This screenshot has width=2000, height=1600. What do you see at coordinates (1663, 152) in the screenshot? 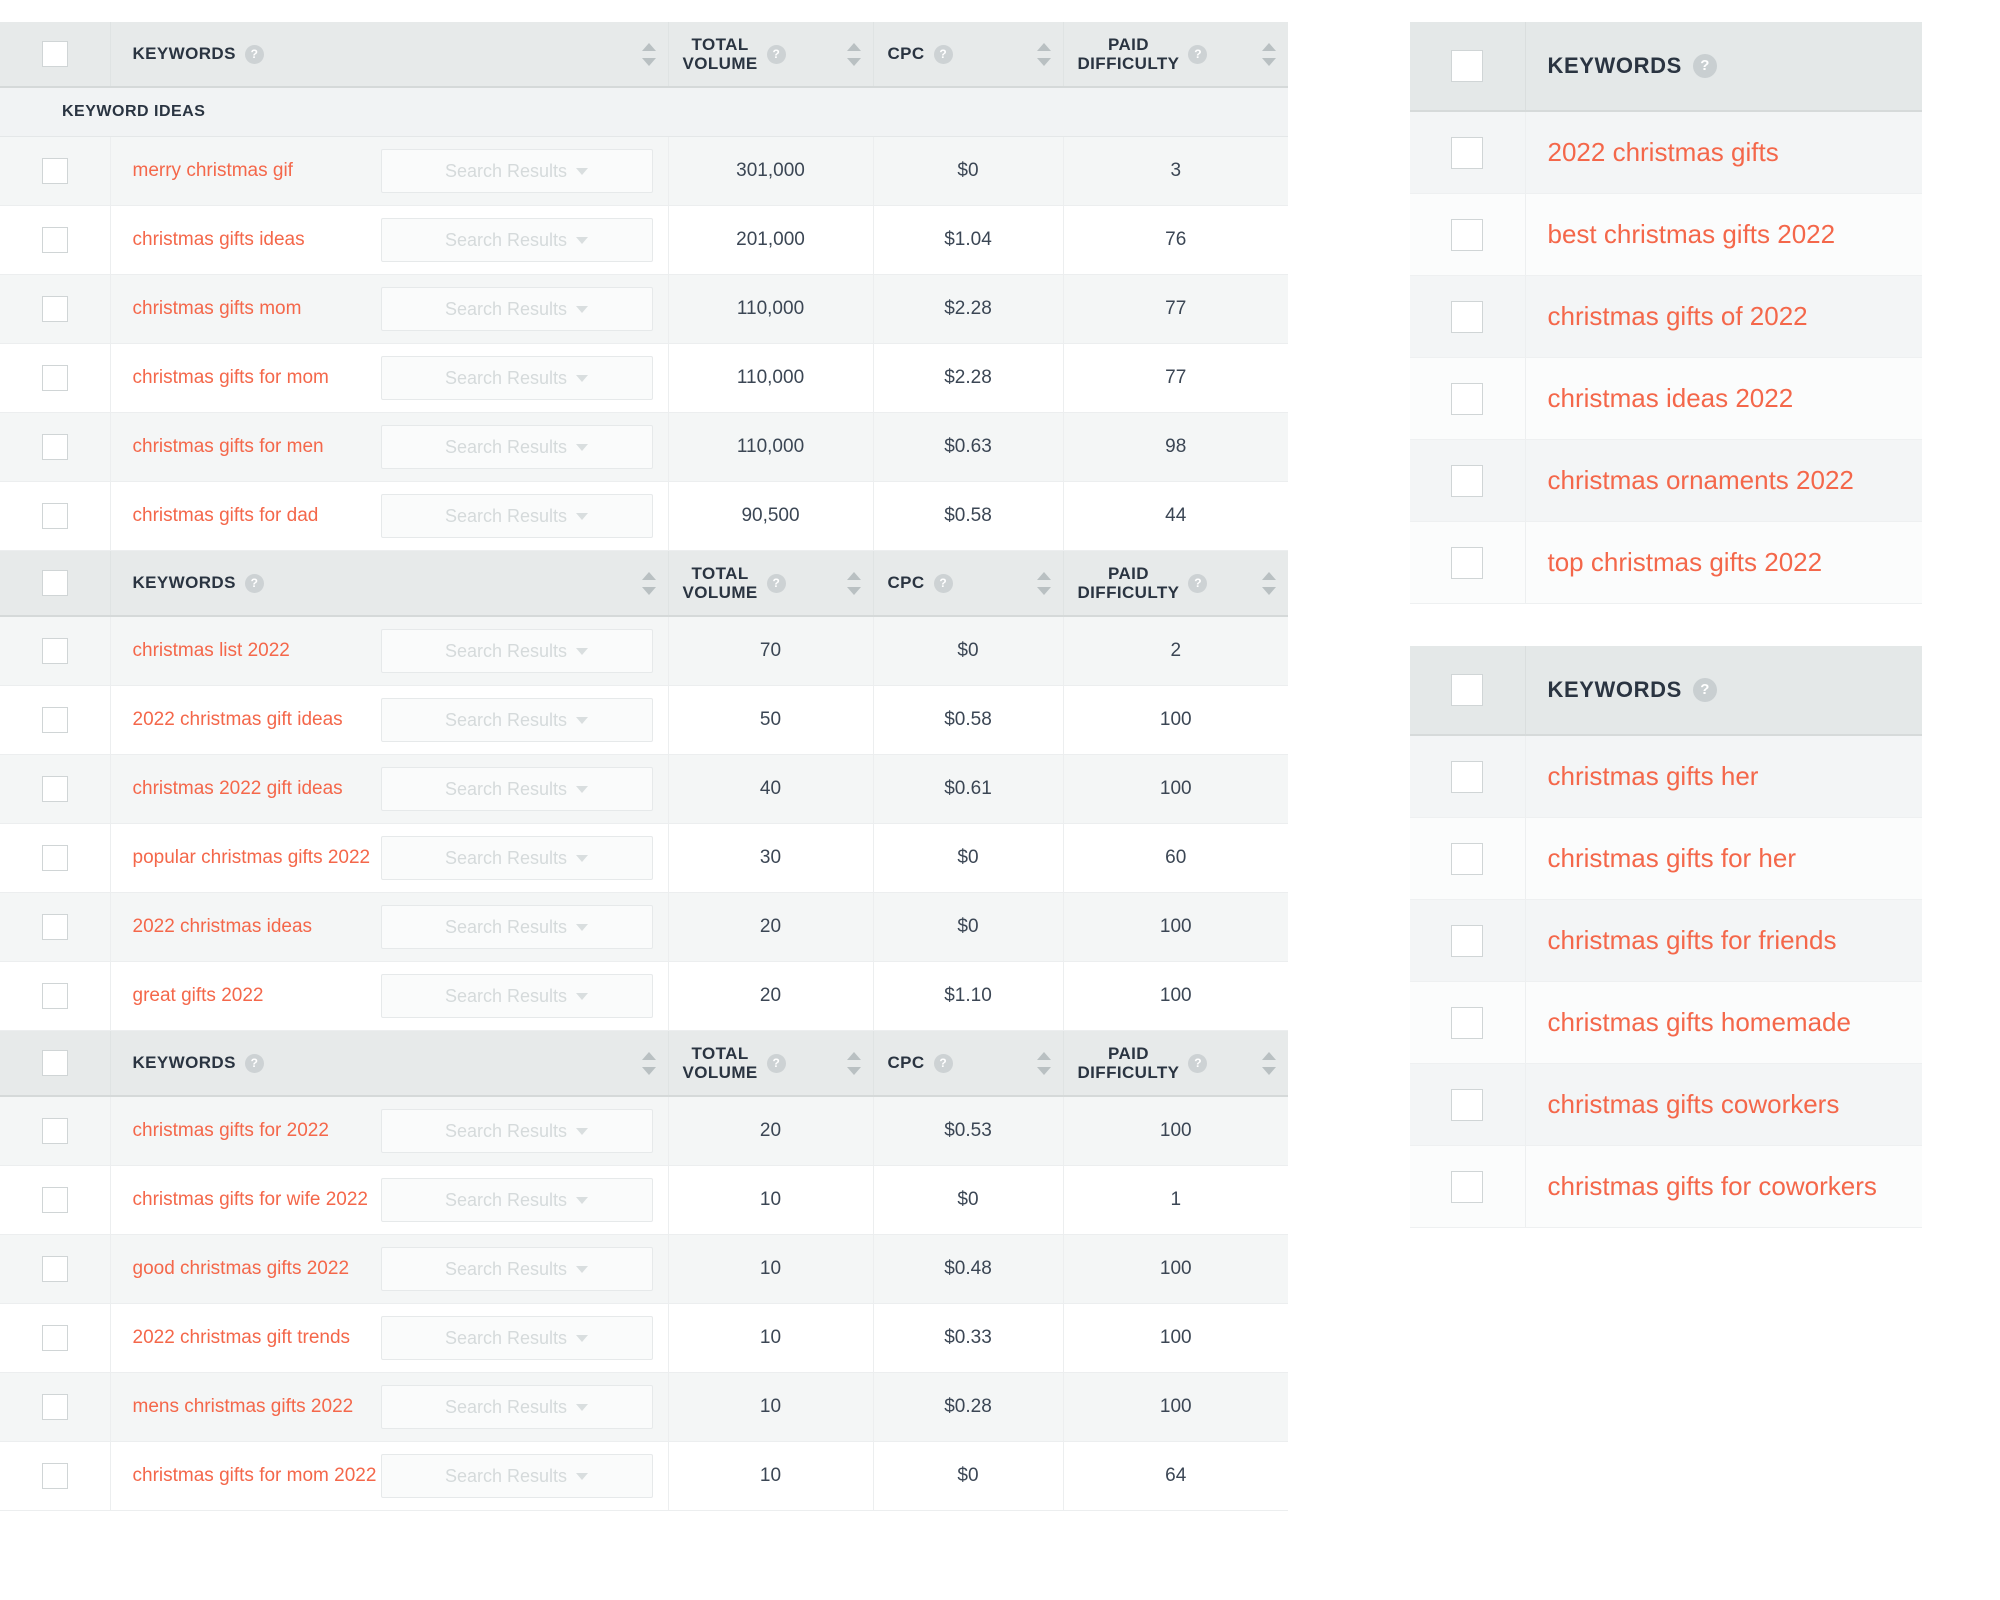
I see `related-keyword-link: 2022 christmas gifts` at bounding box center [1663, 152].